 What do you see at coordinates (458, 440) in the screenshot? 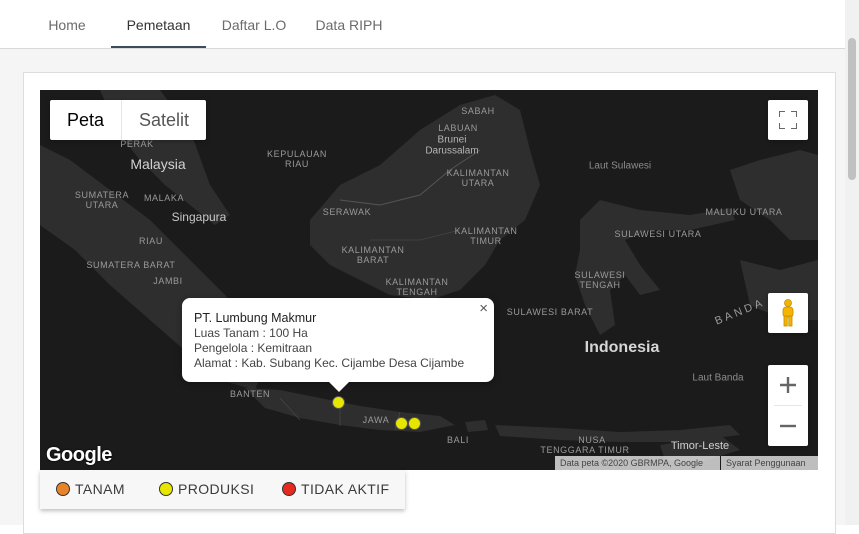
I see `label-bali: BALI` at bounding box center [458, 440].